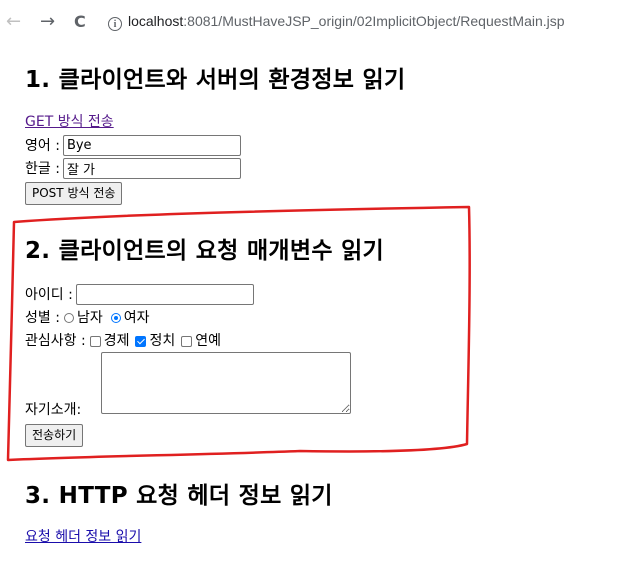 The image size is (635, 561). What do you see at coordinates (89, 318) in the screenshot?
I see `gender-male-label: 남자` at bounding box center [89, 318].